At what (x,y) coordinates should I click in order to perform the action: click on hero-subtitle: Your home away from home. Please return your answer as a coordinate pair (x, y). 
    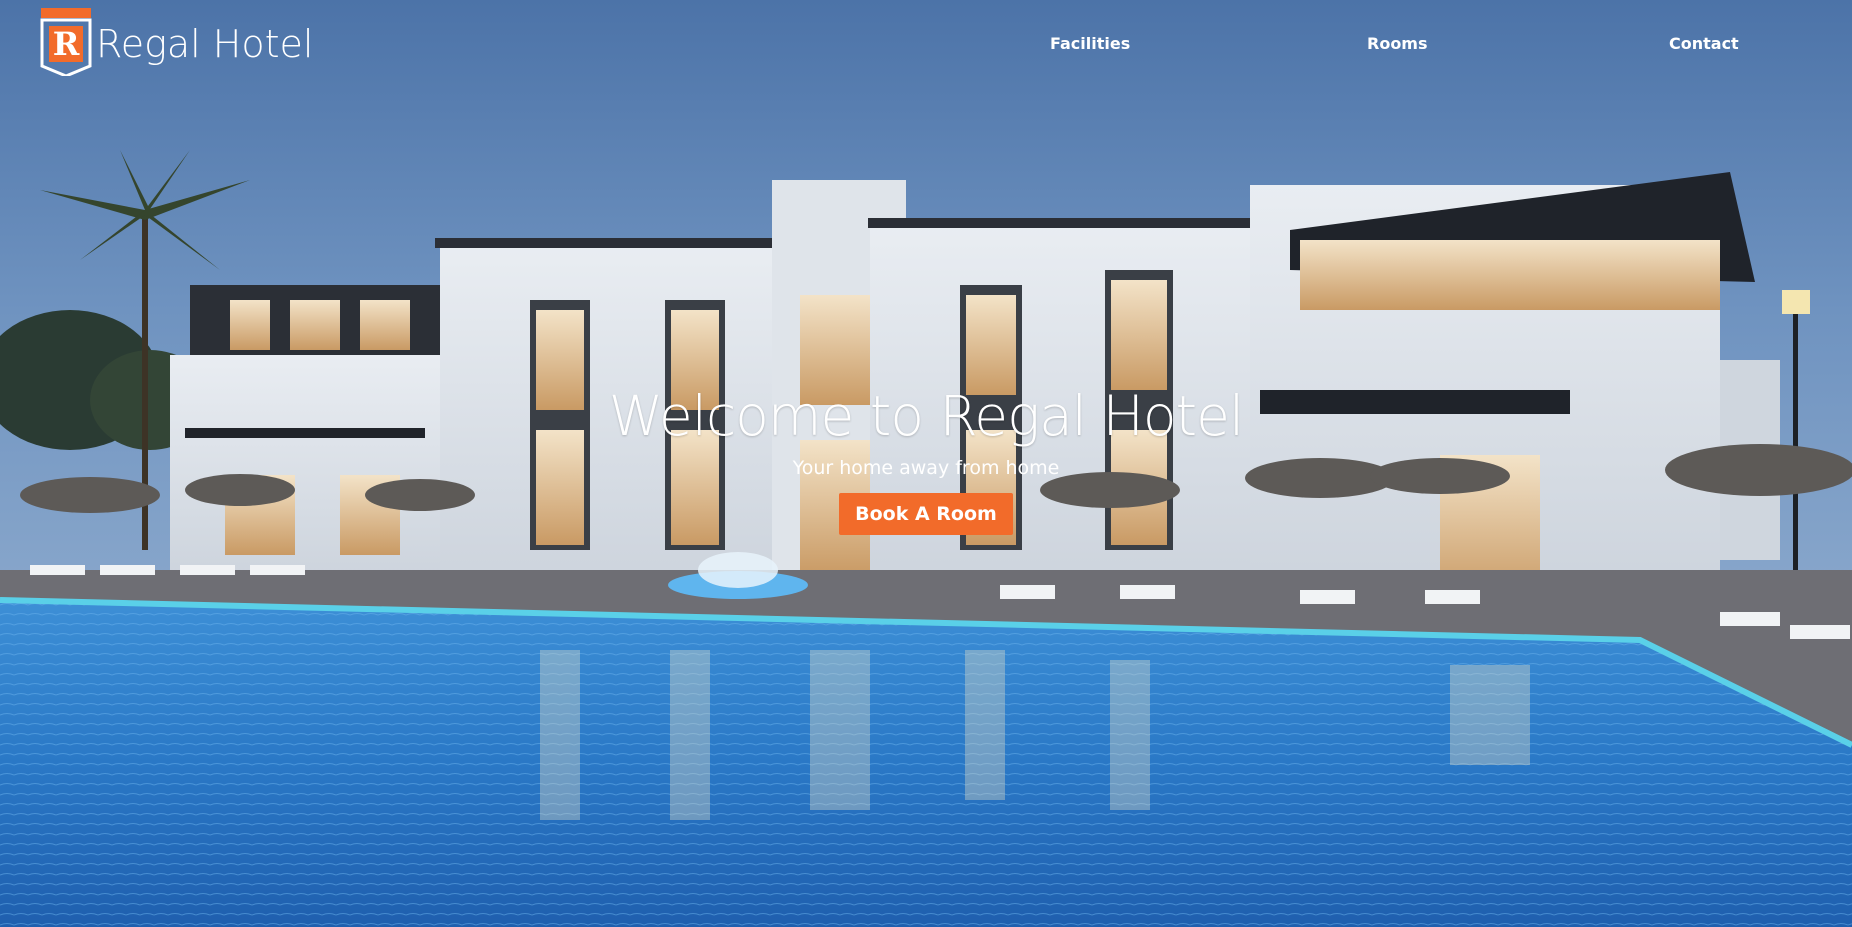
    Looking at the image, I should click on (926, 468).